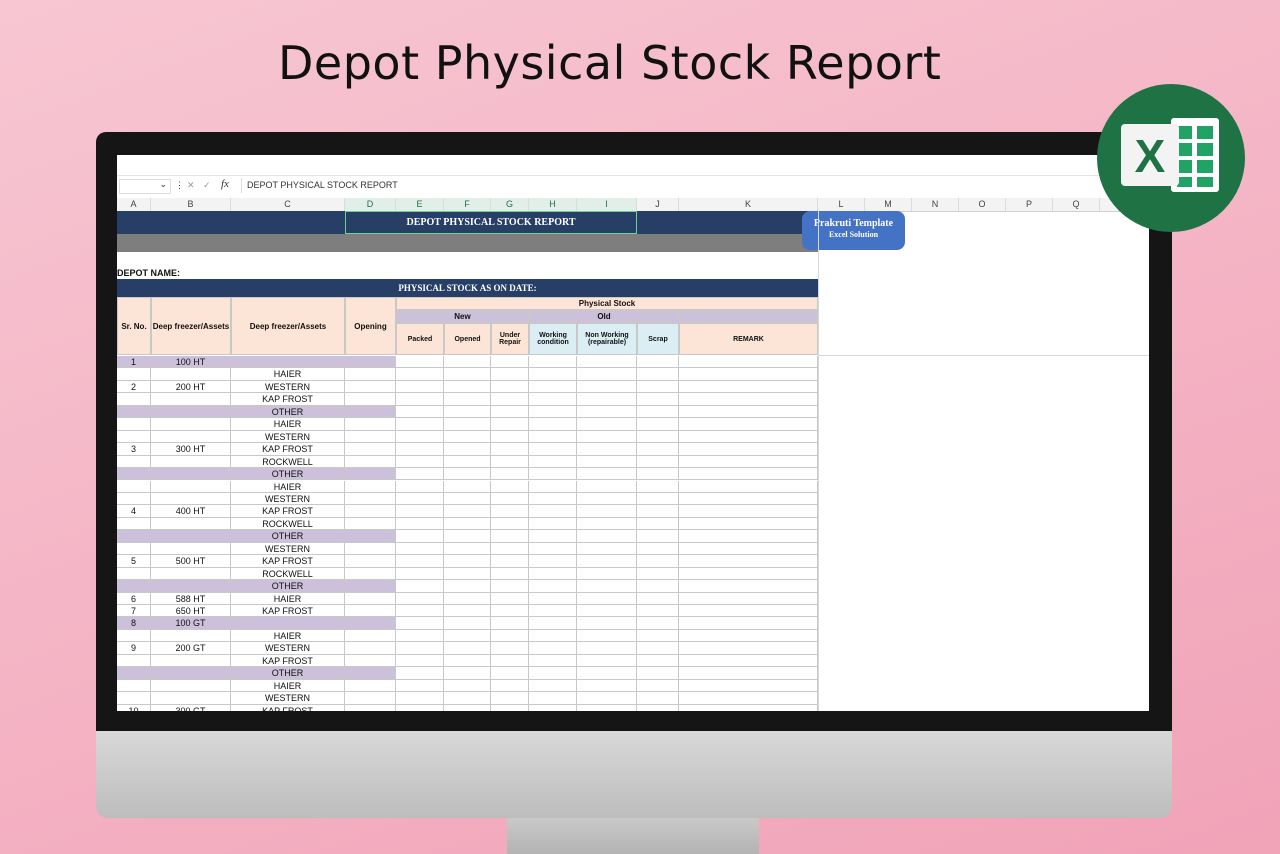 The height and width of the screenshot is (854, 1280). What do you see at coordinates (288, 524) in the screenshot?
I see `cell-brand: ROCKWELL` at bounding box center [288, 524].